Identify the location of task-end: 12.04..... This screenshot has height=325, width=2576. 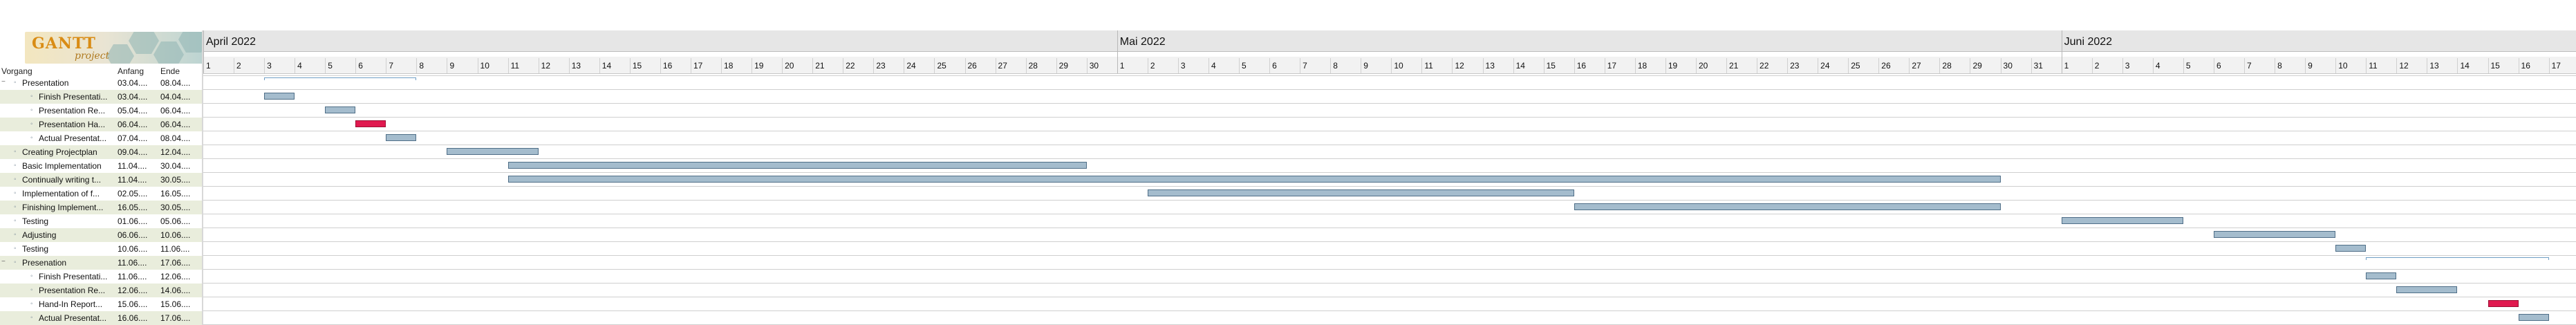
(175, 152).